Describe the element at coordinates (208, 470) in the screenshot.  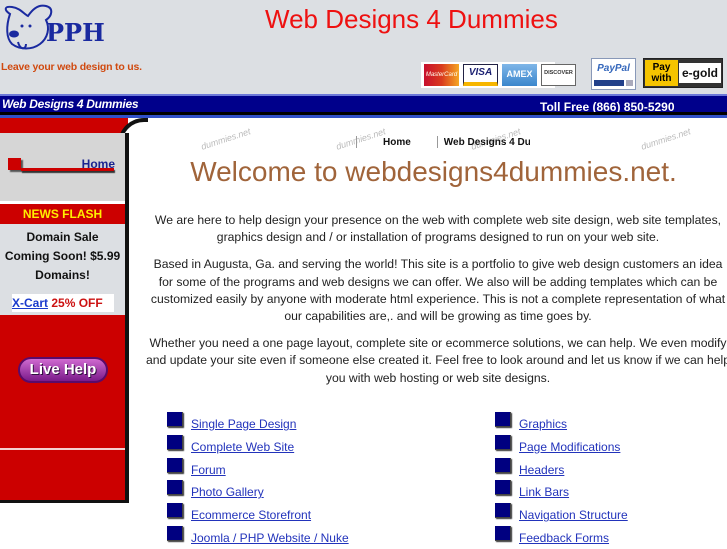
I see `service-link: Forum` at that location.